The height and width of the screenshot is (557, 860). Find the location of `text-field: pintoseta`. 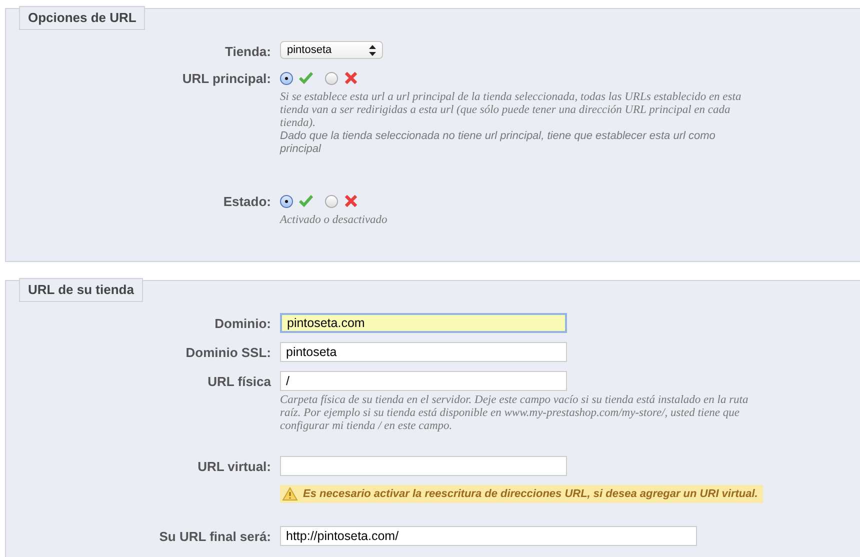

text-field: pintoseta is located at coordinates (423, 352).